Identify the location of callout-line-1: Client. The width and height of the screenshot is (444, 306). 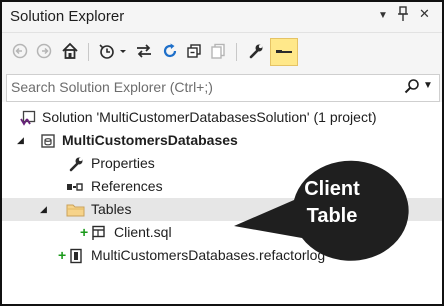
(332, 189).